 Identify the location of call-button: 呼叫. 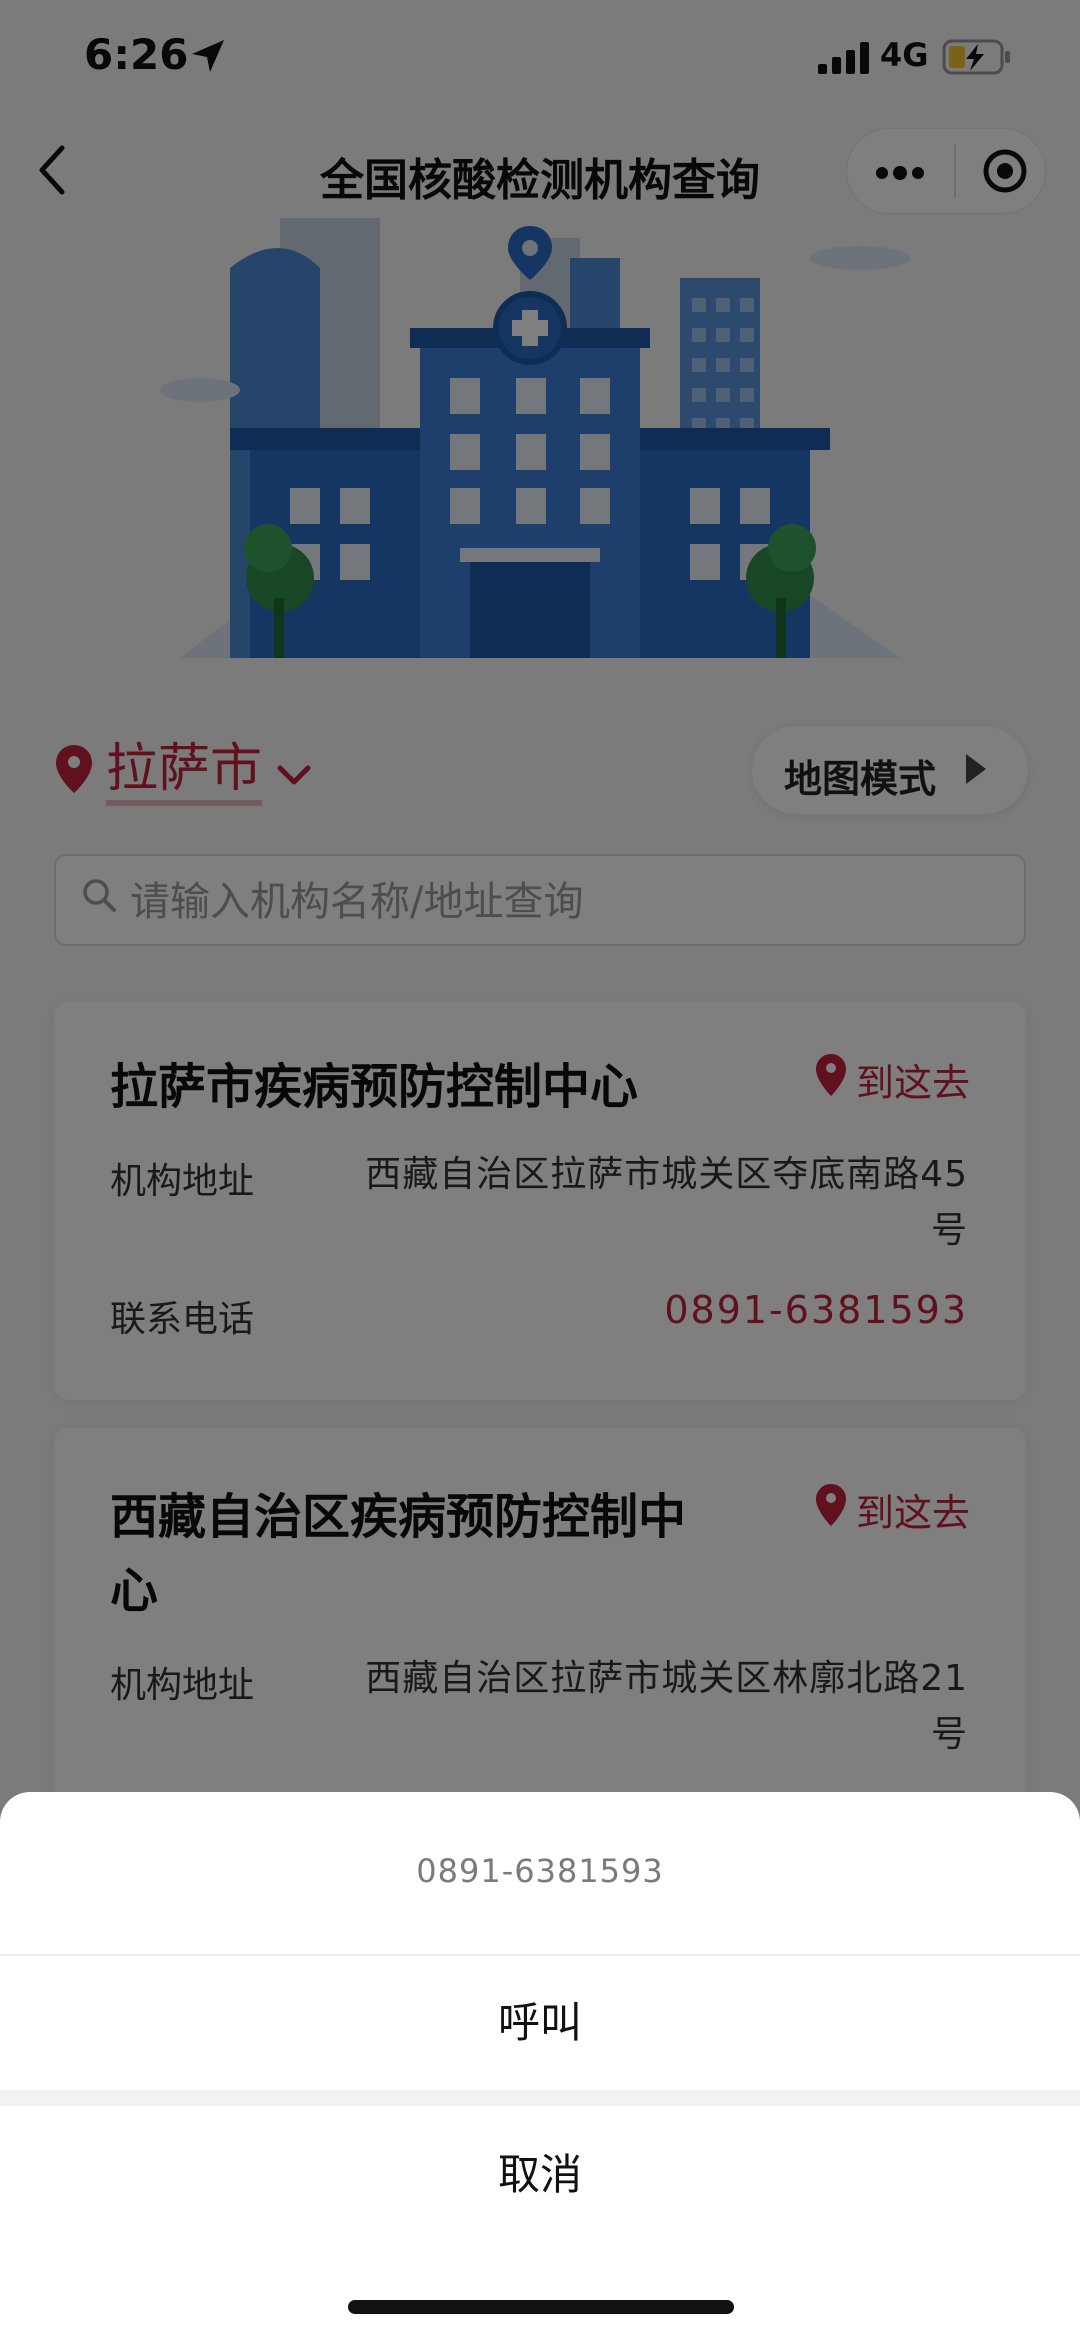
(540, 2023).